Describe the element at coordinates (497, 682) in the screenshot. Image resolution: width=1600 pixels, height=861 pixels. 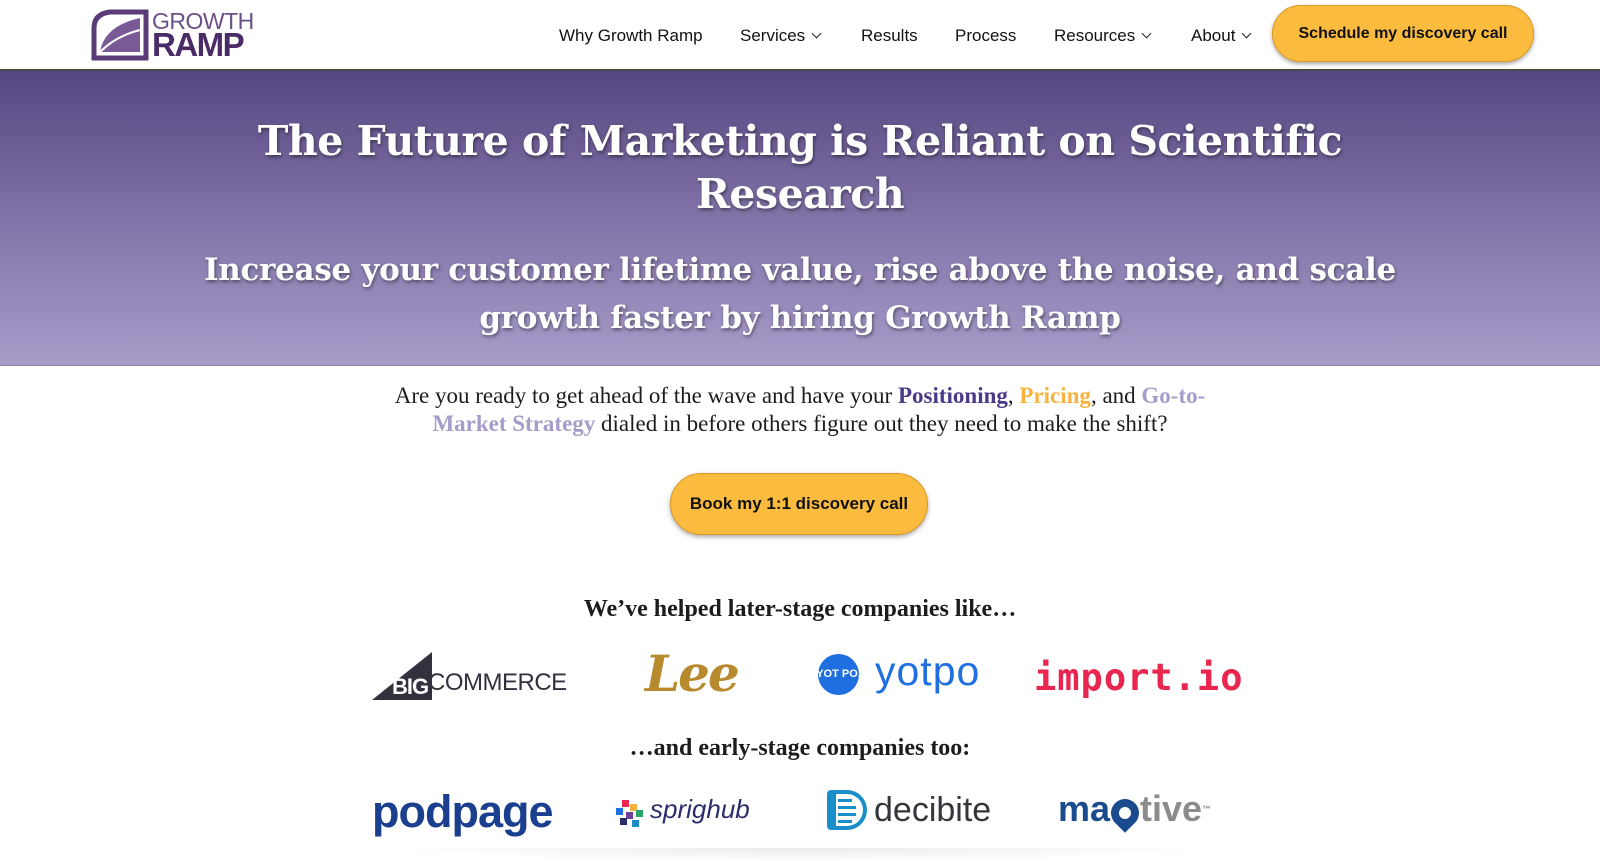
I see `bigcommerce-commerce-text: COMMERCE` at that location.